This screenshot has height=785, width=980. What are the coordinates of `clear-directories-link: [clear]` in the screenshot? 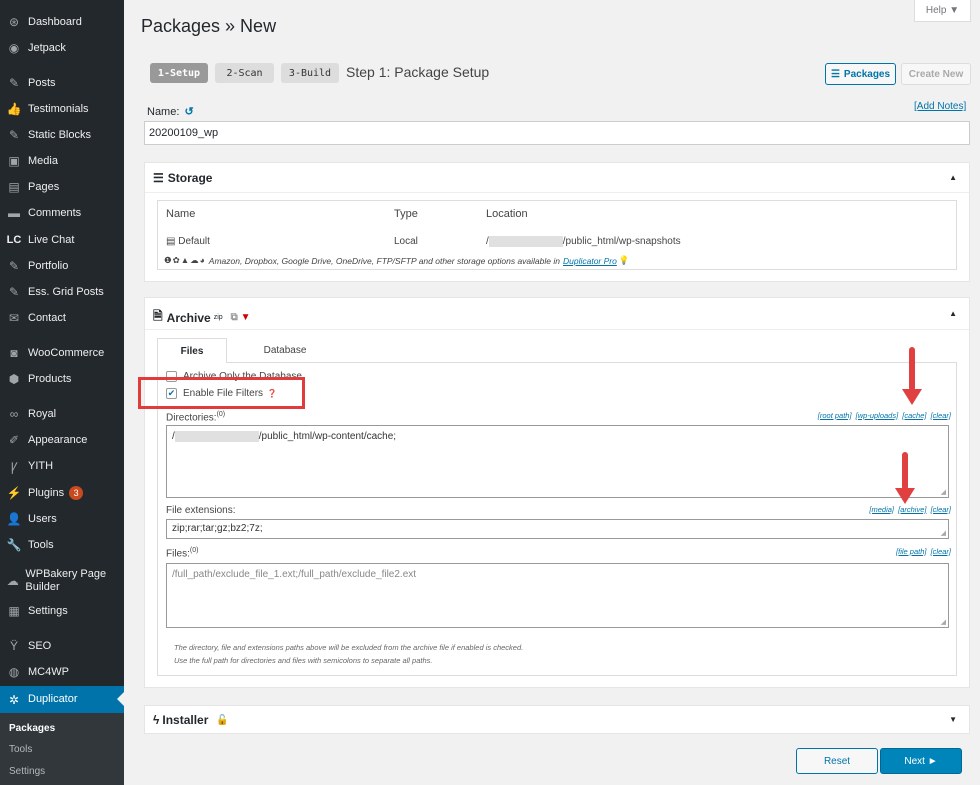 It's located at (941, 415).